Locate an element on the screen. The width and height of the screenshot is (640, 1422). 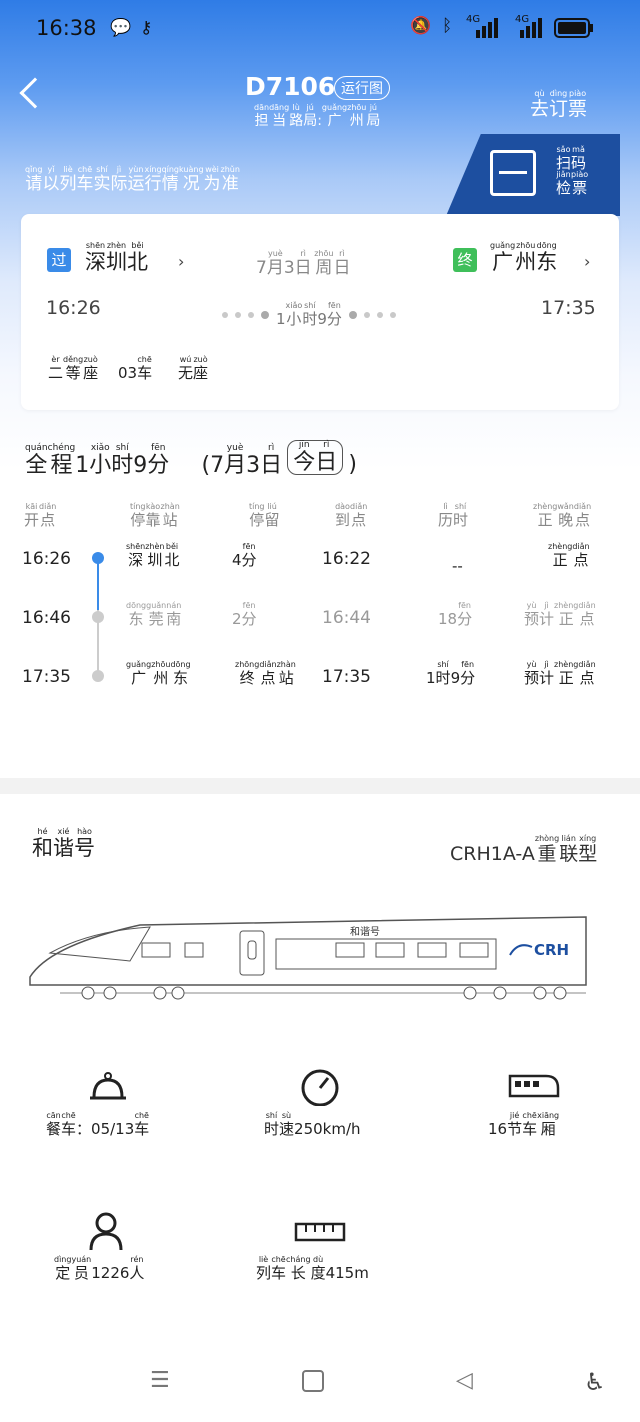
train-number: D7106 is located at coordinates (290, 86).